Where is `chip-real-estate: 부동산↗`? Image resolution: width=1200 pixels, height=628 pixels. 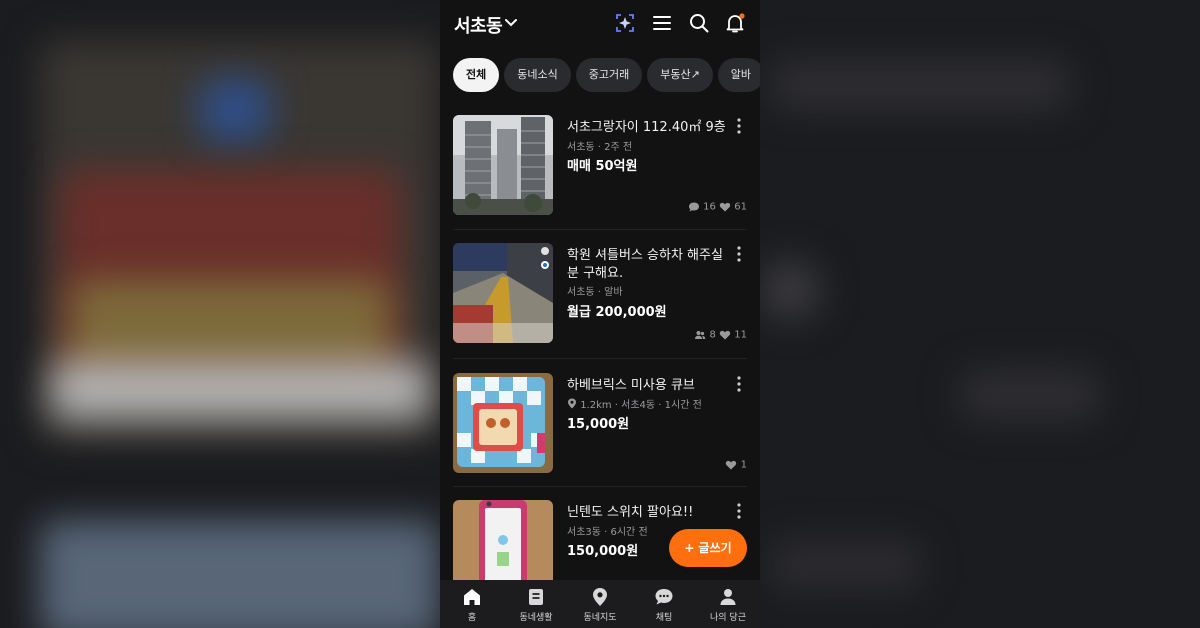
chip-real-estate: 부동산↗ is located at coordinates (680, 75).